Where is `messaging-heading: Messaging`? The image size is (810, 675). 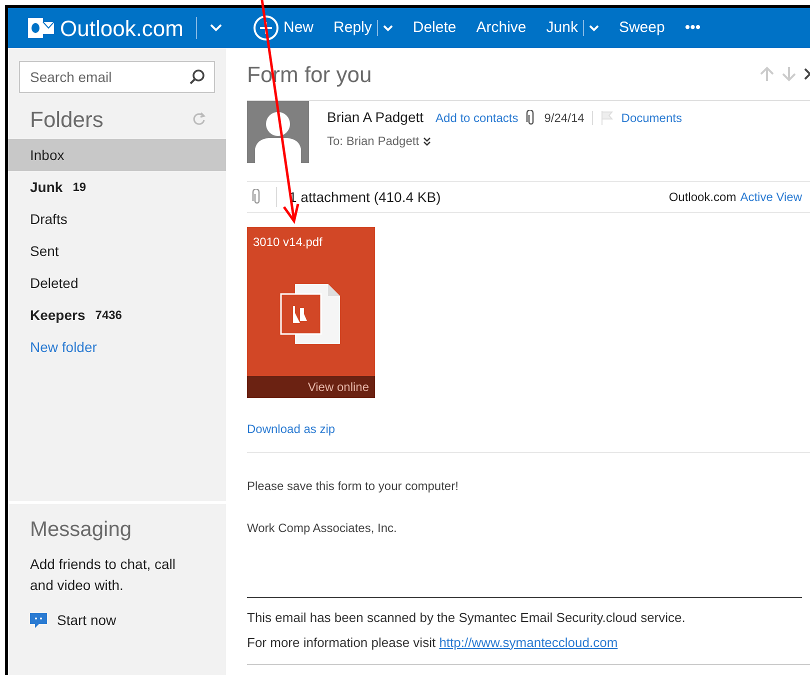 messaging-heading: Messaging is located at coordinates (81, 530).